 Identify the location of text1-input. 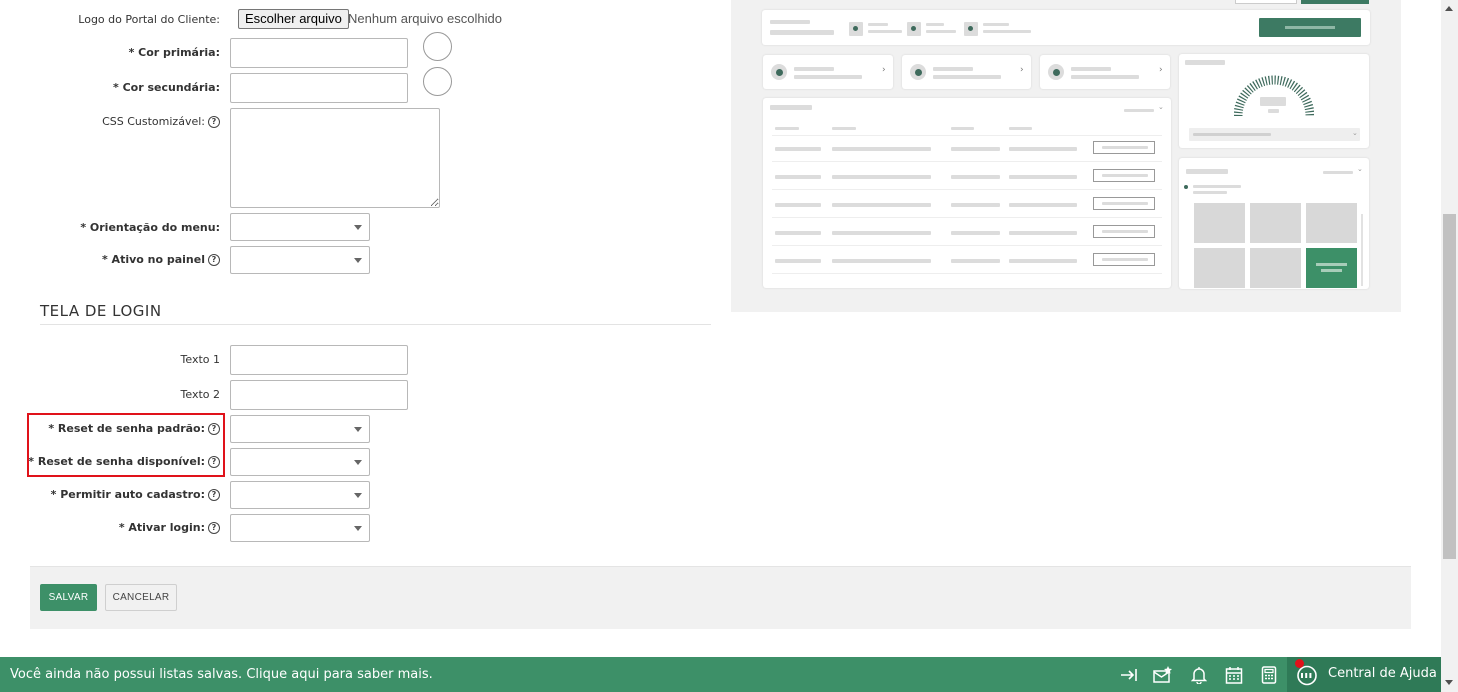
(319, 360).